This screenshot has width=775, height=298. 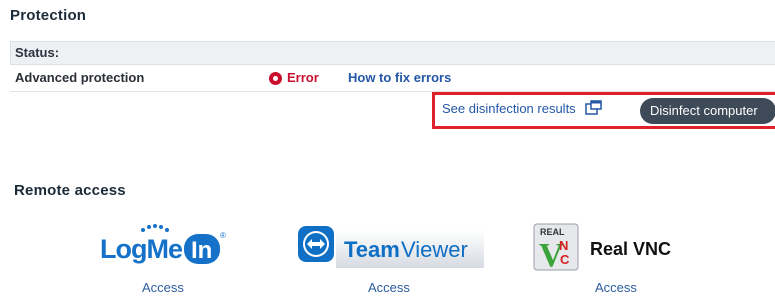 I want to click on teamviewer-tool: Team Viewer, so click(x=391, y=248).